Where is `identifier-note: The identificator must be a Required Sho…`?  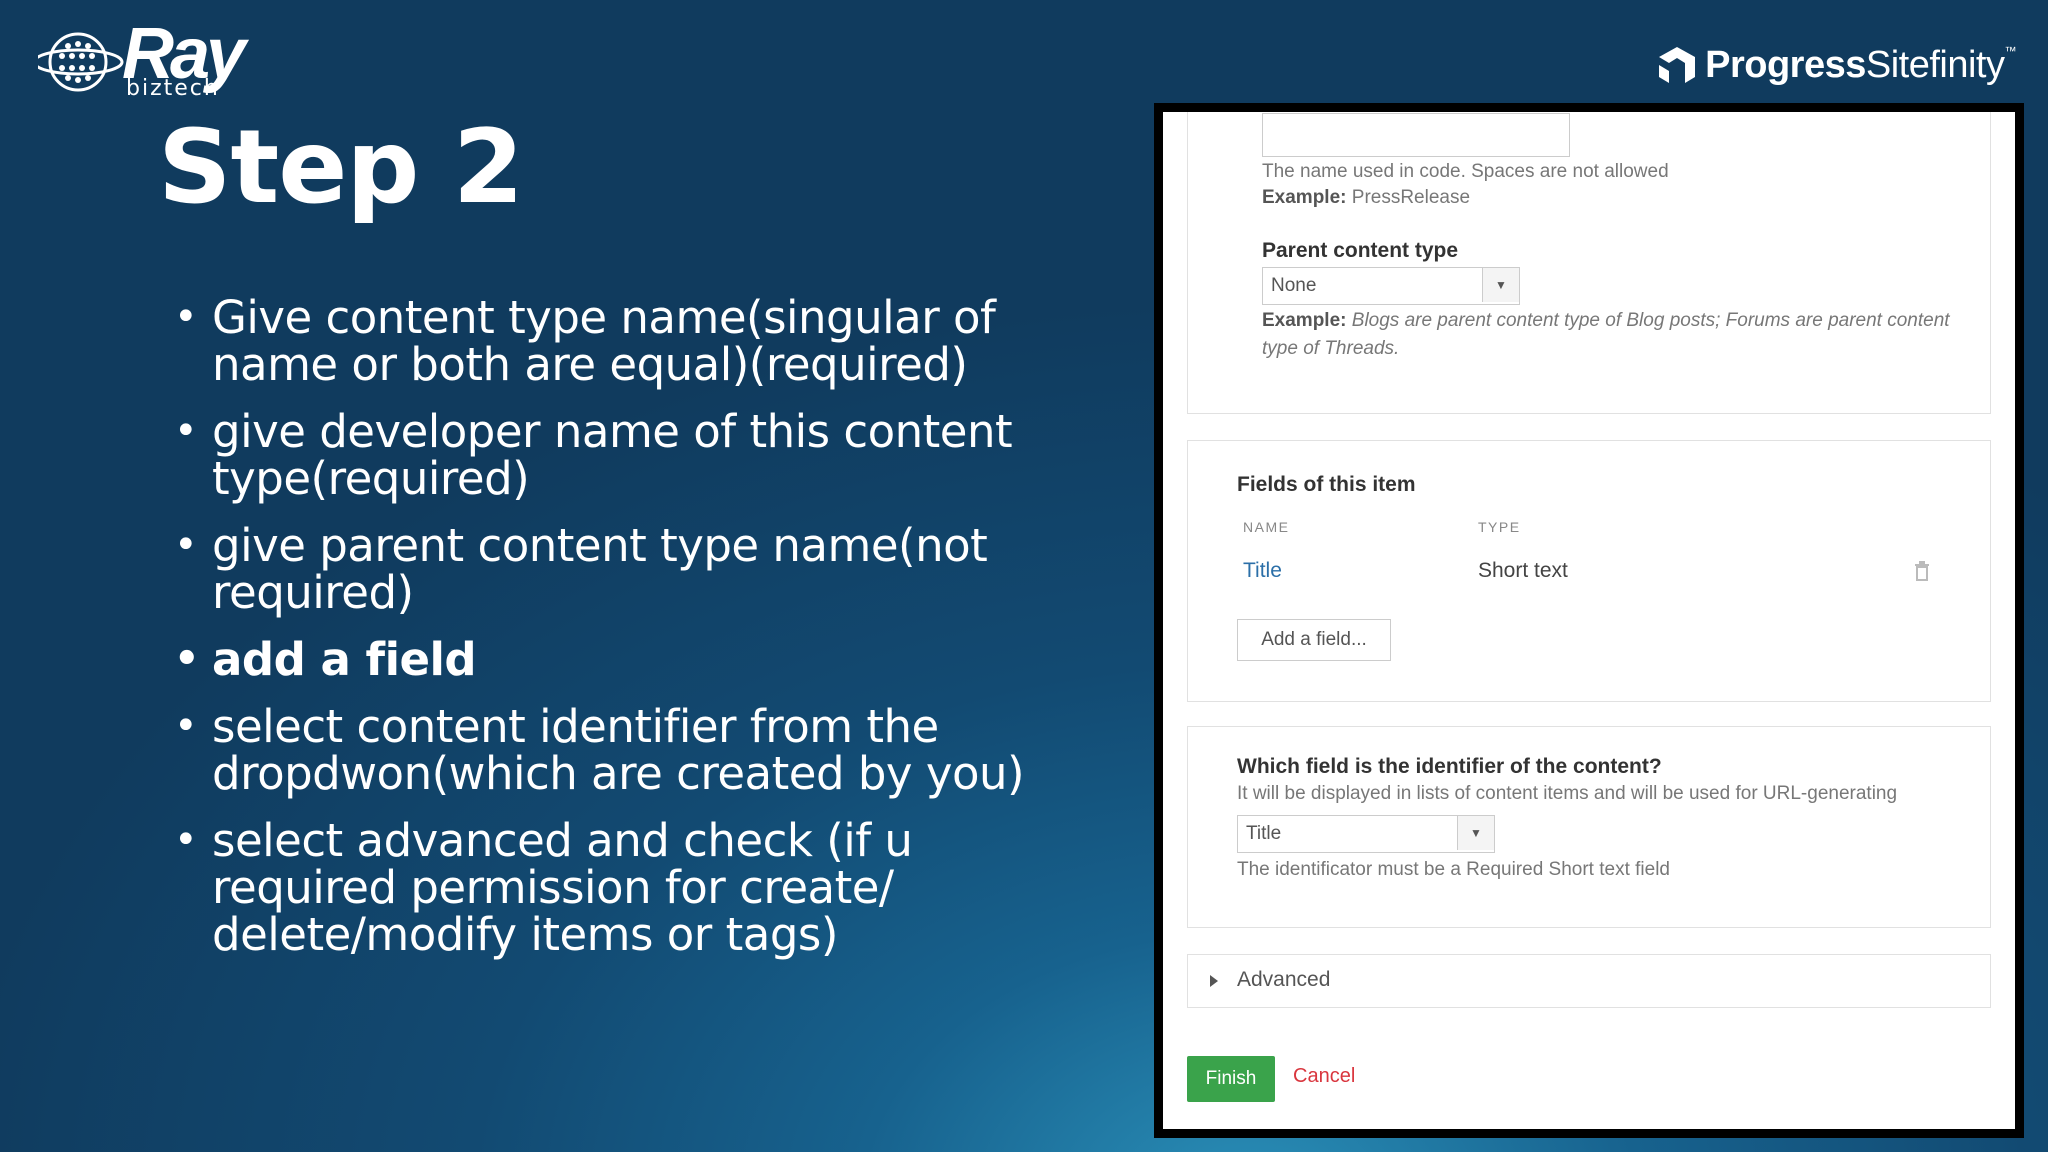 identifier-note: The identificator must be a Required Sho… is located at coordinates (1454, 869).